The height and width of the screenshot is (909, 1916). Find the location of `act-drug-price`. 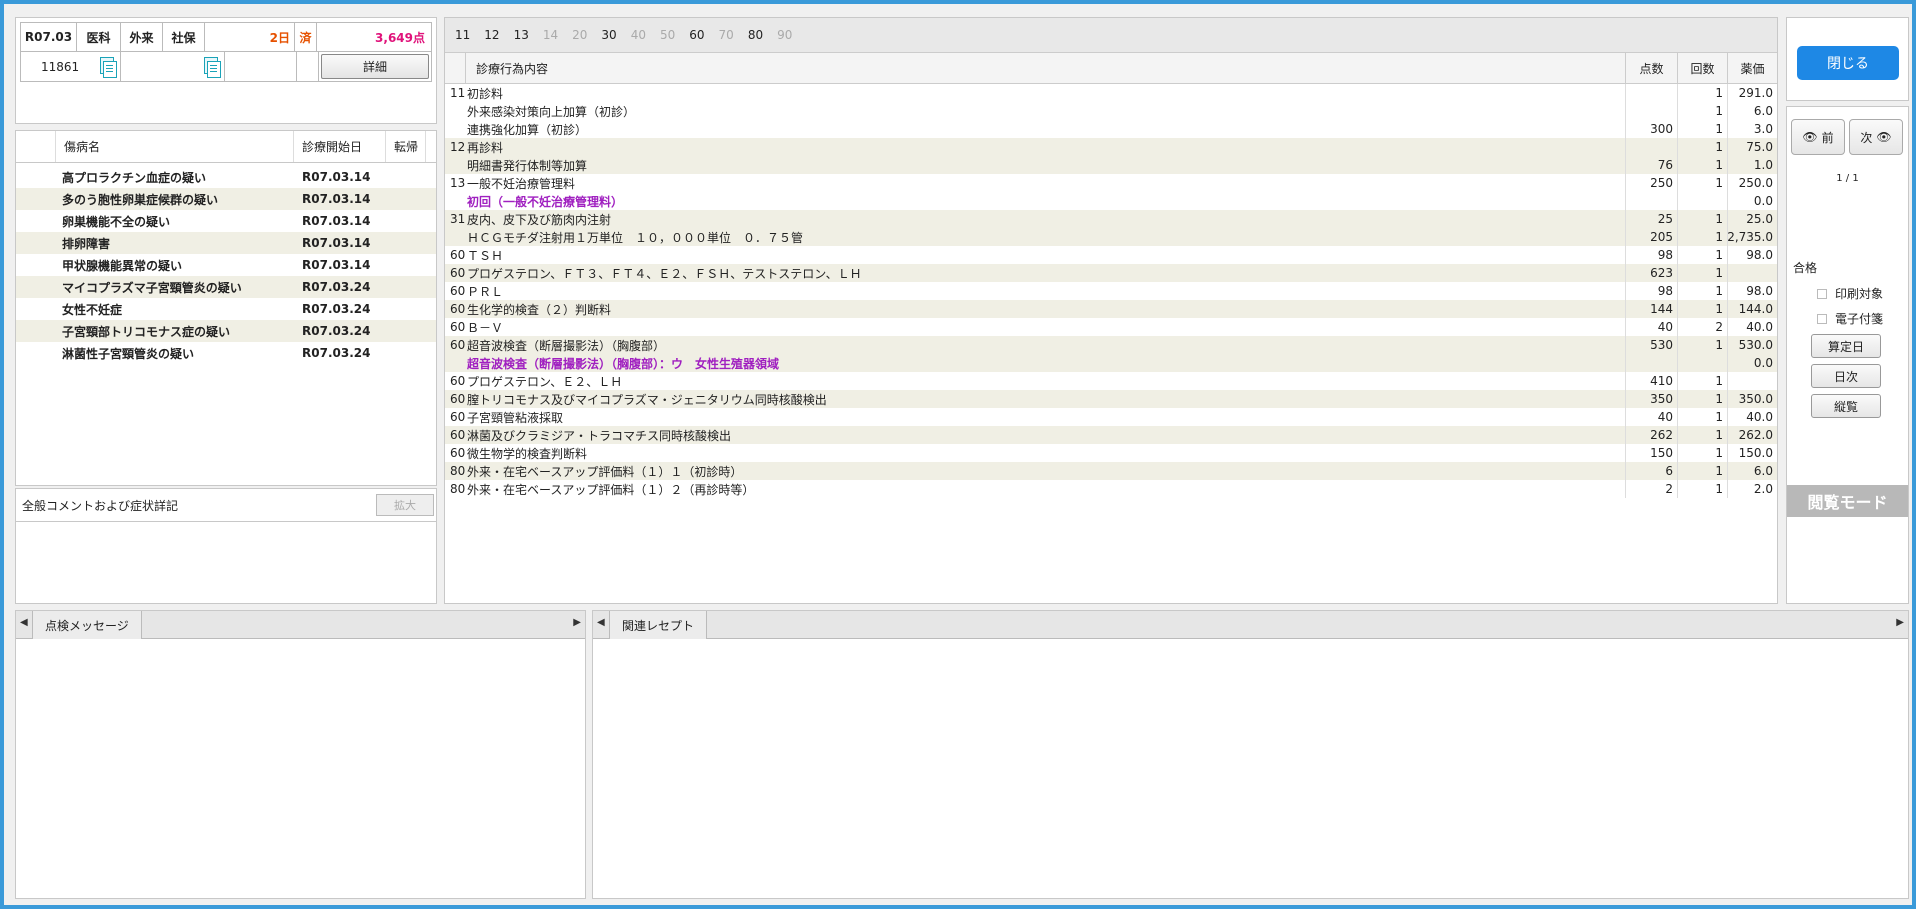

act-drug-price is located at coordinates (1752, 381).